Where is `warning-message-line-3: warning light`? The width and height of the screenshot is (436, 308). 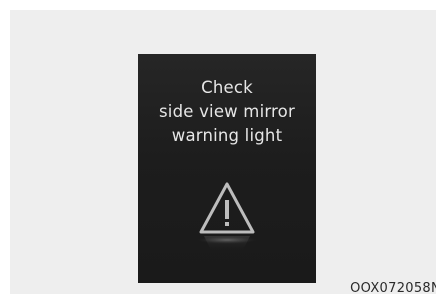 warning-message-line-3: warning light is located at coordinates (227, 135).